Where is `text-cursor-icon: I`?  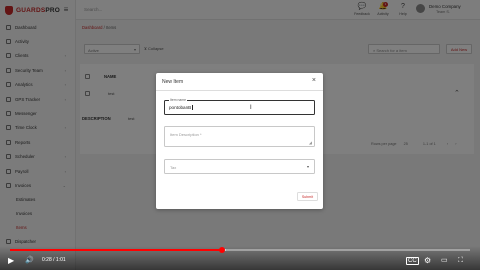 text-cursor-icon: I is located at coordinates (251, 108).